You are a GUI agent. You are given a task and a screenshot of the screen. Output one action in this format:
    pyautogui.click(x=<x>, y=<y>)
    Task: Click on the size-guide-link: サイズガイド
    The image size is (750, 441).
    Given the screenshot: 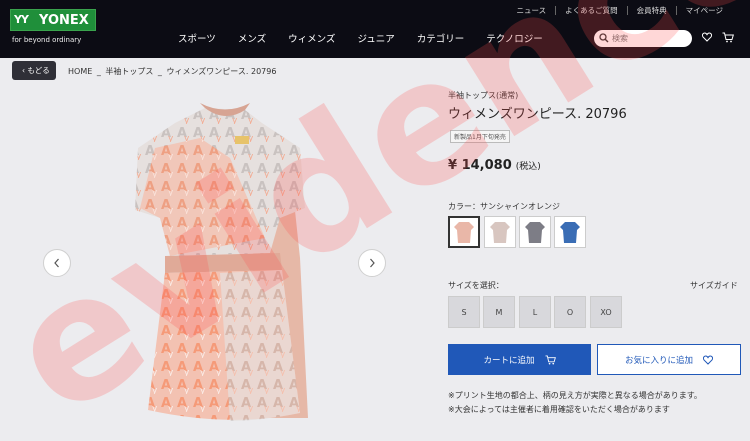 What is the action you would take?
    pyautogui.click(x=714, y=285)
    